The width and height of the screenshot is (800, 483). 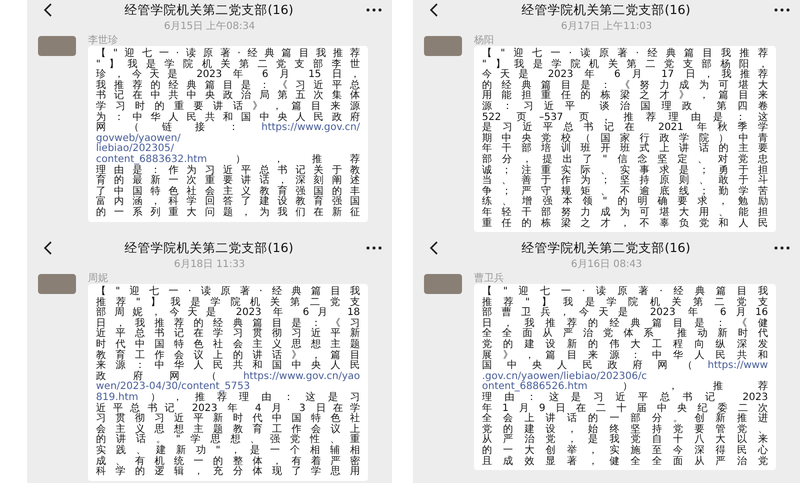 What do you see at coordinates (738, 366) in the screenshot?
I see `link: https://www` at bounding box center [738, 366].